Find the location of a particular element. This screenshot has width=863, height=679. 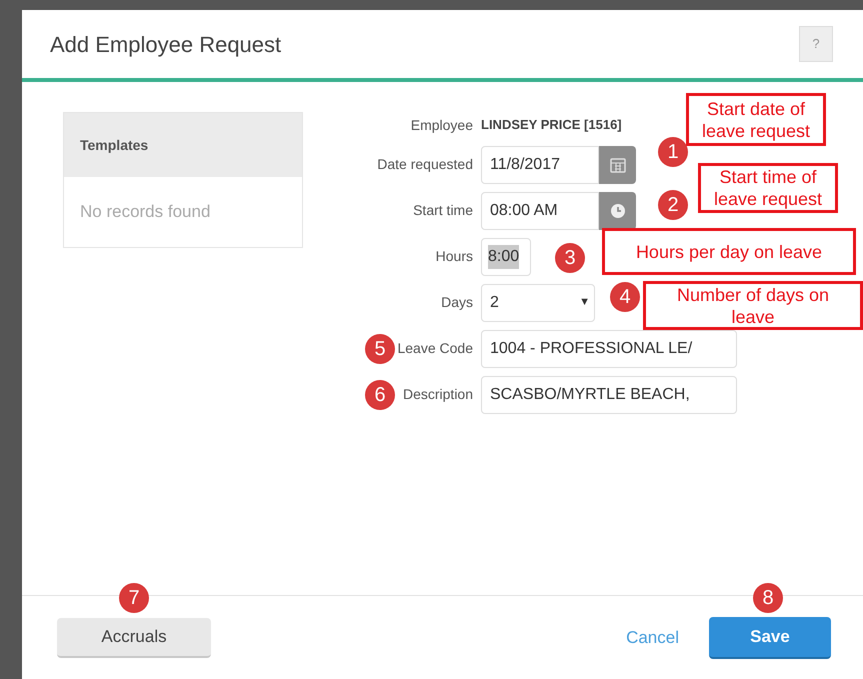

clock-icon is located at coordinates (617, 211).